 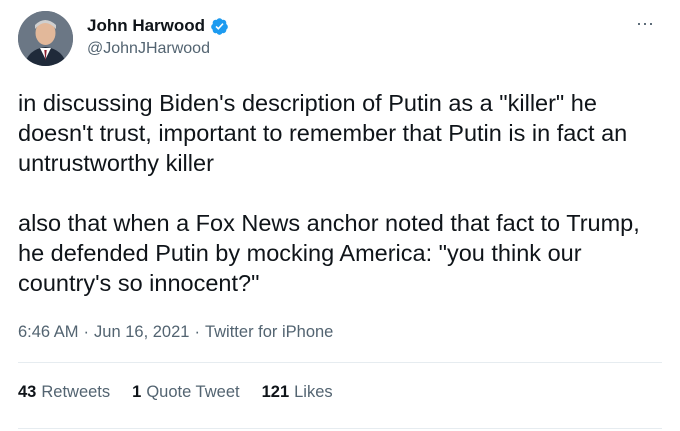 What do you see at coordinates (76, 392) in the screenshot?
I see `retweets-label: Retweets` at bounding box center [76, 392].